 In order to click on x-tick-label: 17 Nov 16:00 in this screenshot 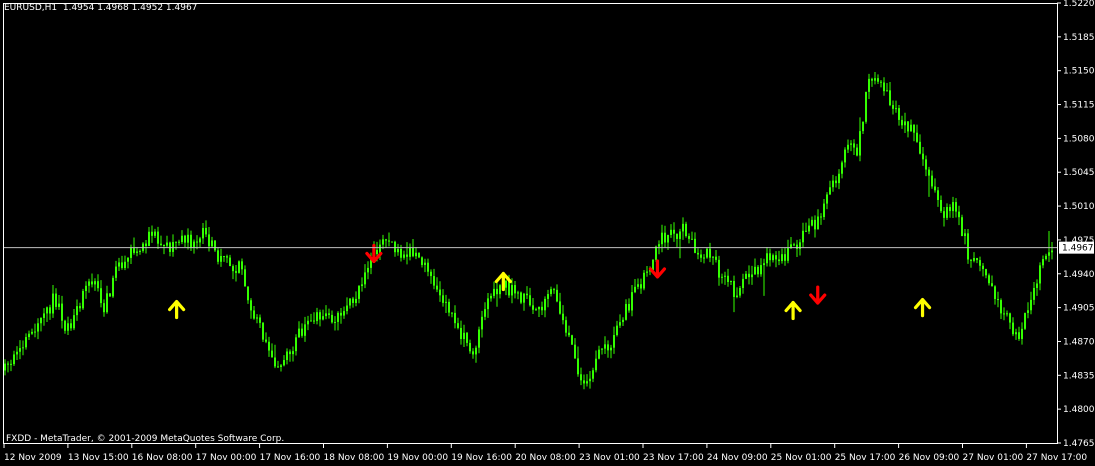, I will do `click(290, 458)`.